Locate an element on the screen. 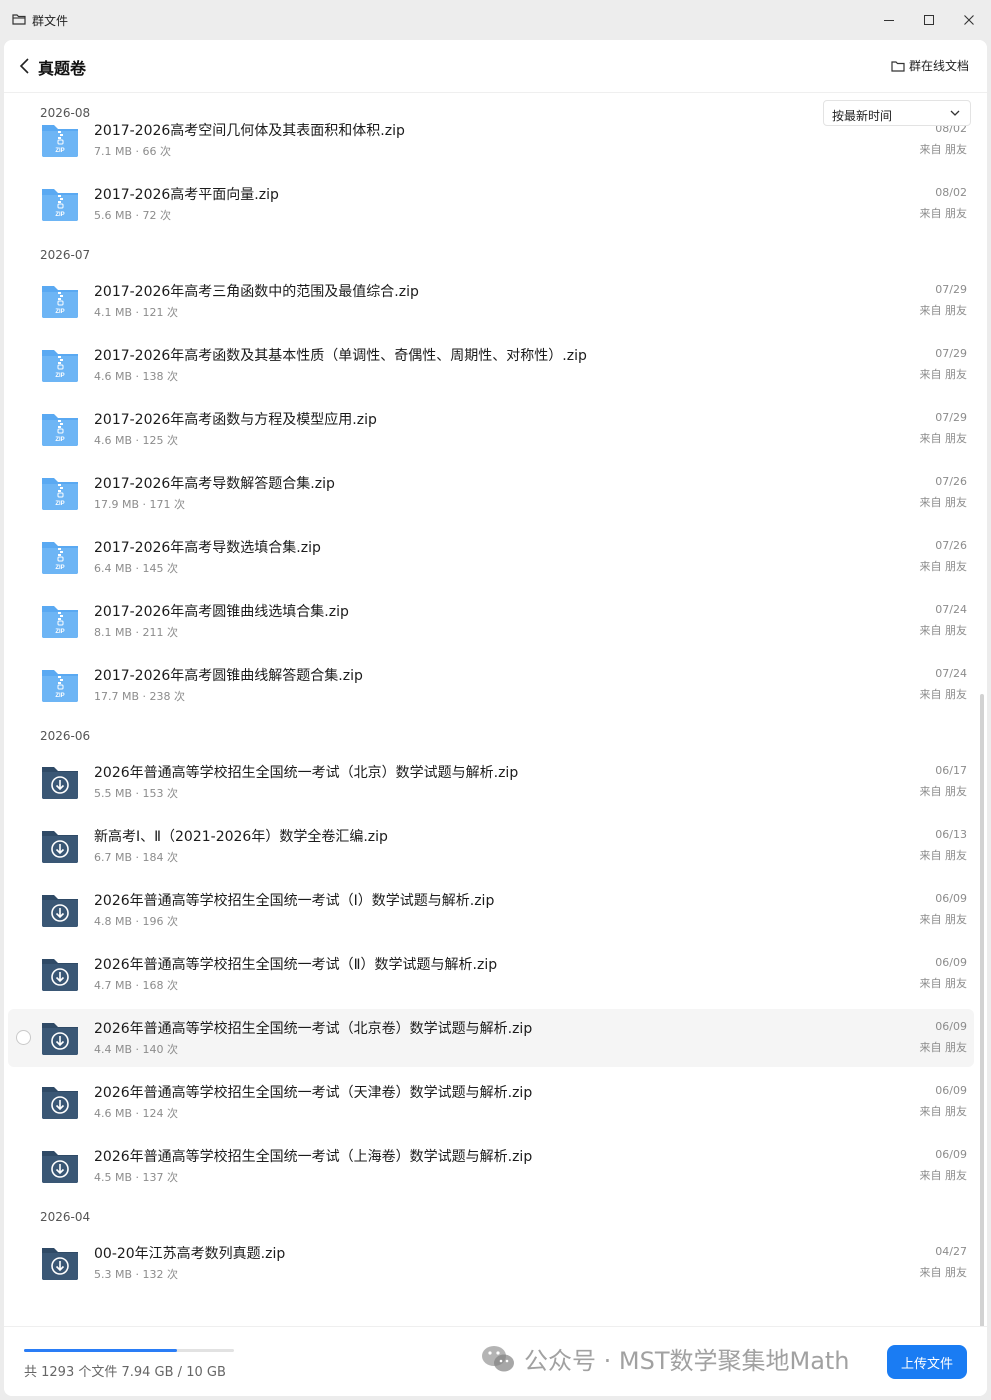  file-name: 2026年普通高等学校招生全国统一考试（上海卷）数学试题与解析.zip is located at coordinates (313, 1156).